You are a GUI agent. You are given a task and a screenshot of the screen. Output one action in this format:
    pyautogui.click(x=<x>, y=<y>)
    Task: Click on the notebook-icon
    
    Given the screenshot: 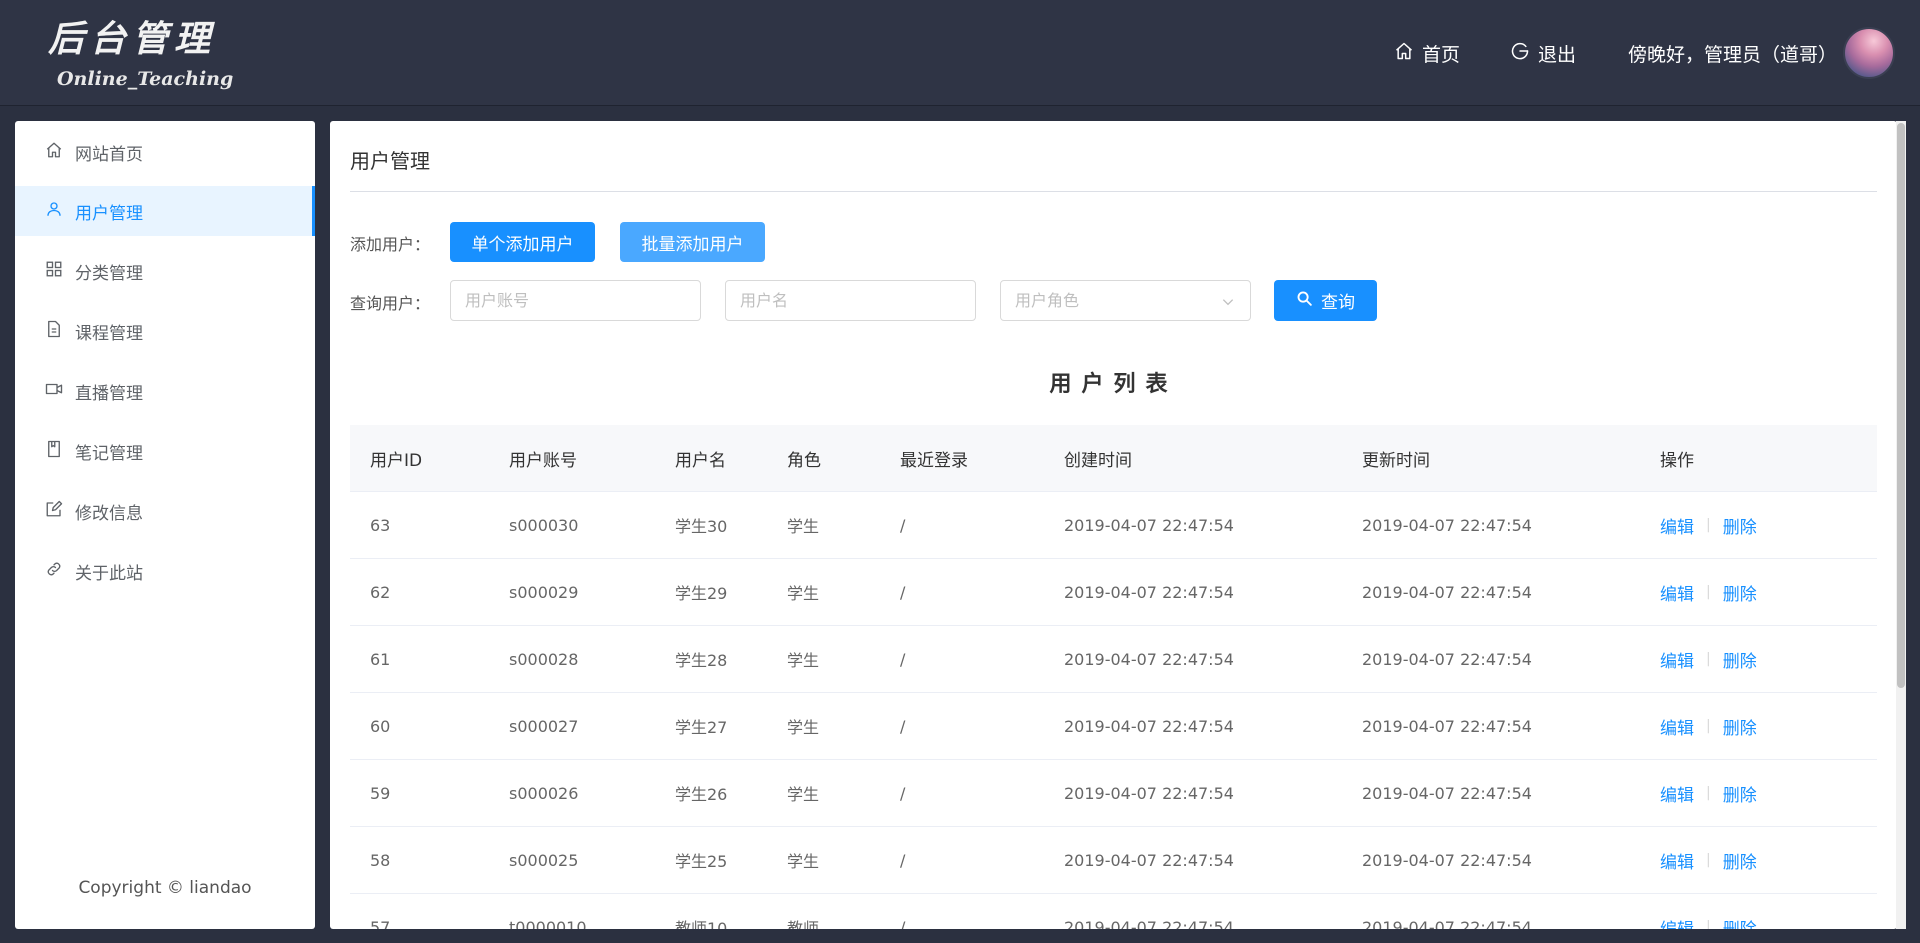 What is the action you would take?
    pyautogui.click(x=54, y=451)
    